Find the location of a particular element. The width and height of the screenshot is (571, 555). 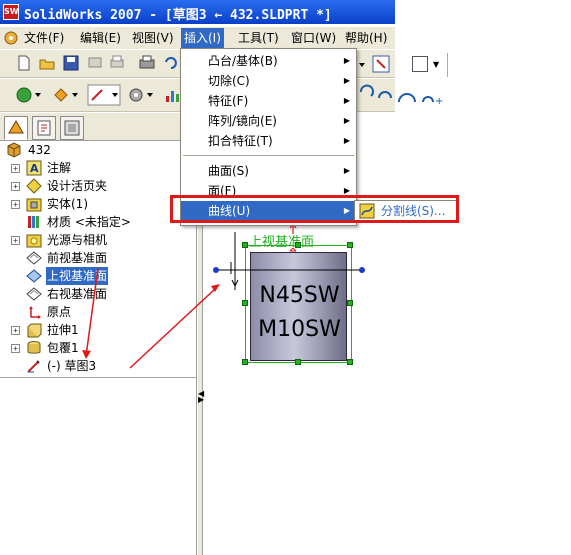

rebuild-icon is located at coordinates (29, 95).